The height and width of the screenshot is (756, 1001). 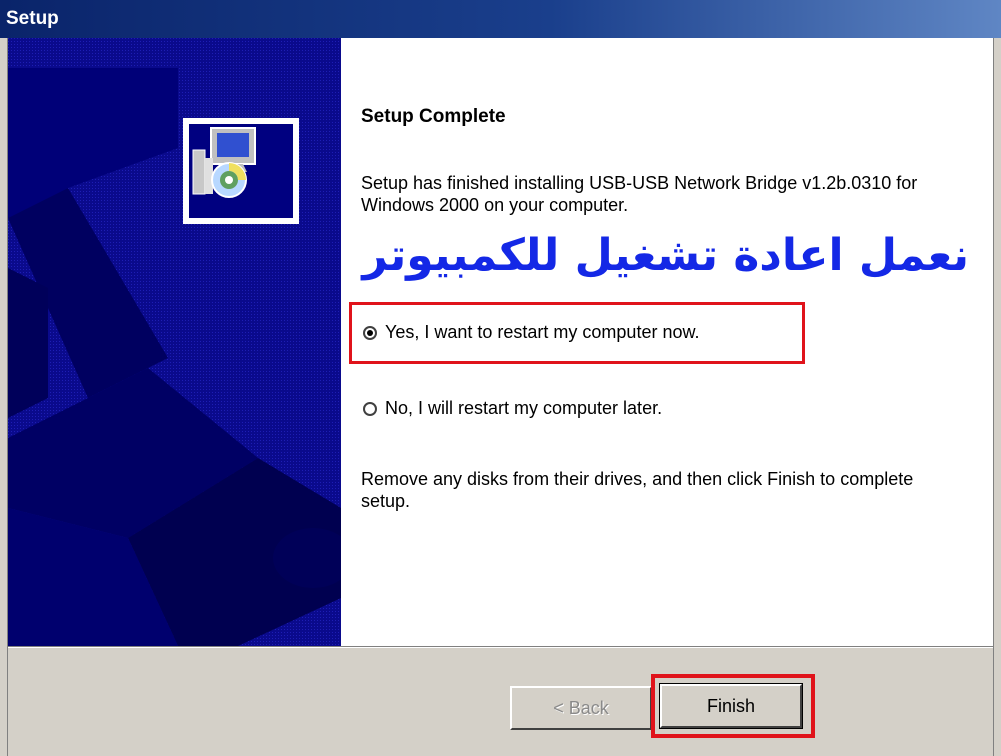 What do you see at coordinates (32, 18) in the screenshot?
I see `window-title: Setup` at bounding box center [32, 18].